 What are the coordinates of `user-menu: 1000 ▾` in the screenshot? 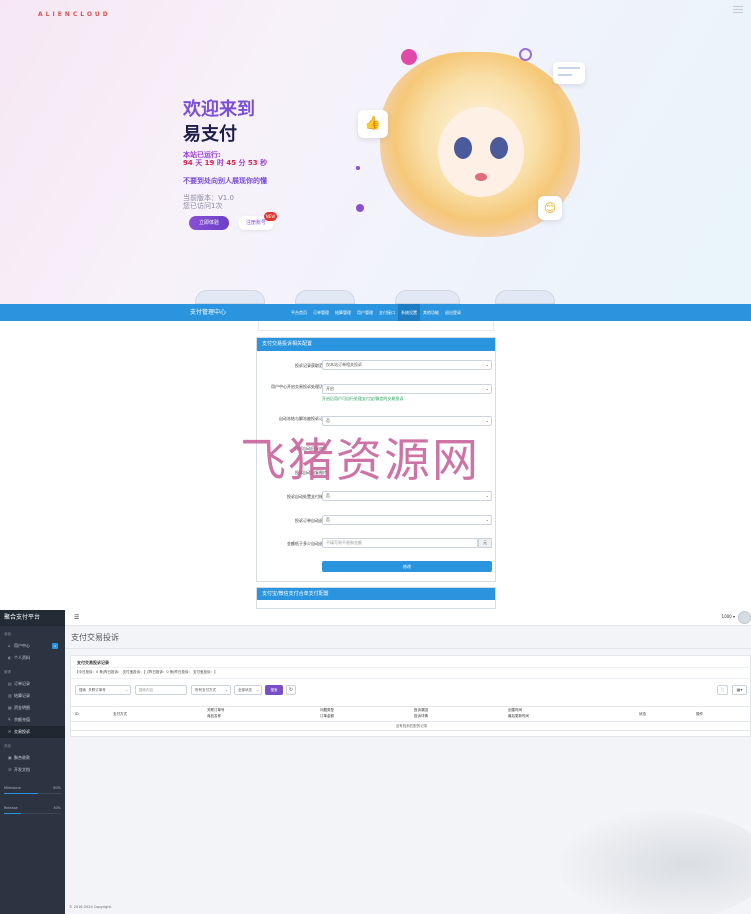 It's located at (728, 616).